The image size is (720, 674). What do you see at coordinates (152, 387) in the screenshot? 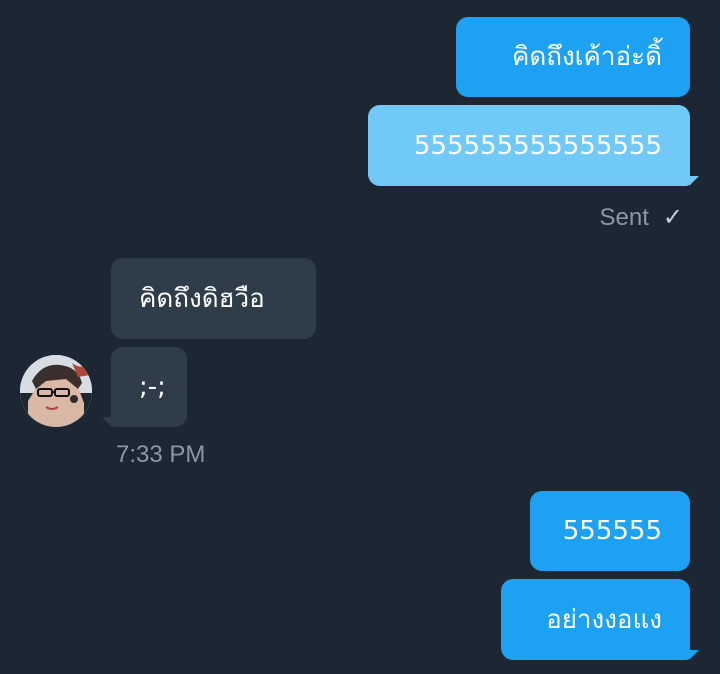
I see `message-text: ;-;` at bounding box center [152, 387].